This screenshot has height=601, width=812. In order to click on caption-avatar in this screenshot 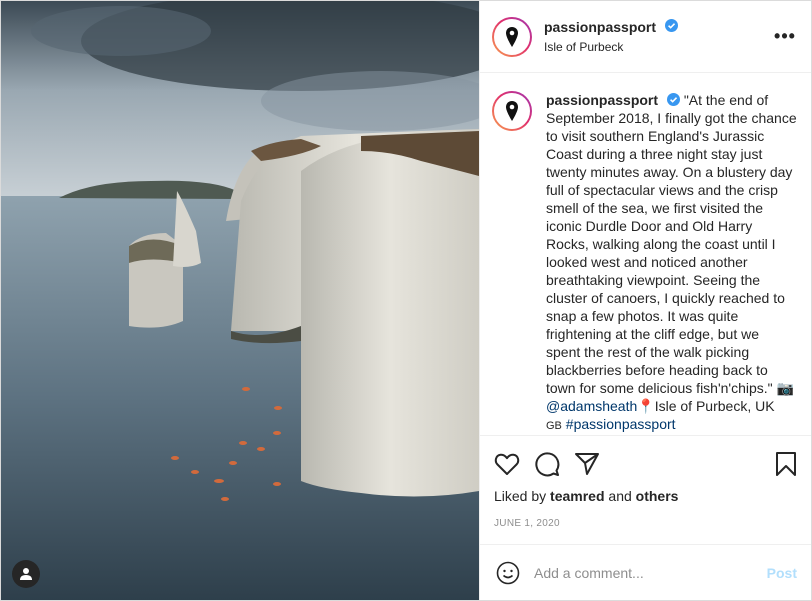, I will do `click(512, 111)`.